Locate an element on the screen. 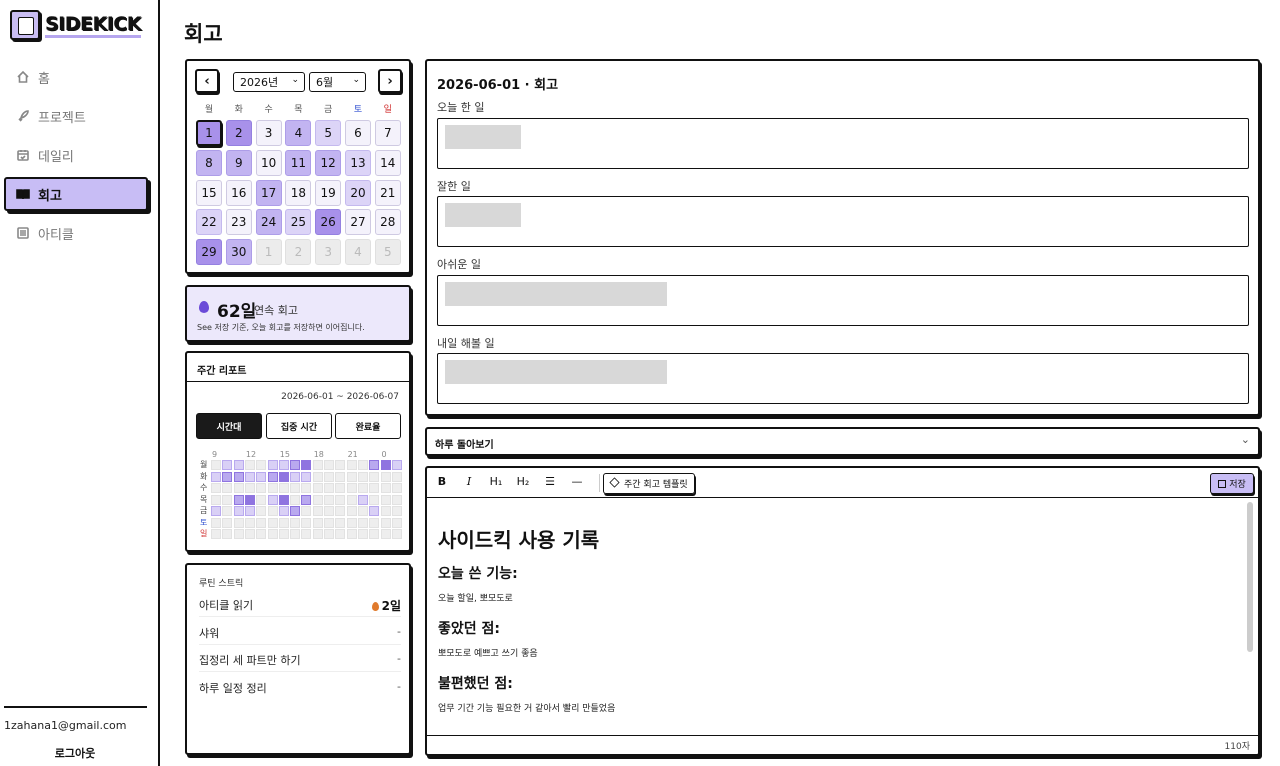  calendar-day: 21 is located at coordinates (387, 192).